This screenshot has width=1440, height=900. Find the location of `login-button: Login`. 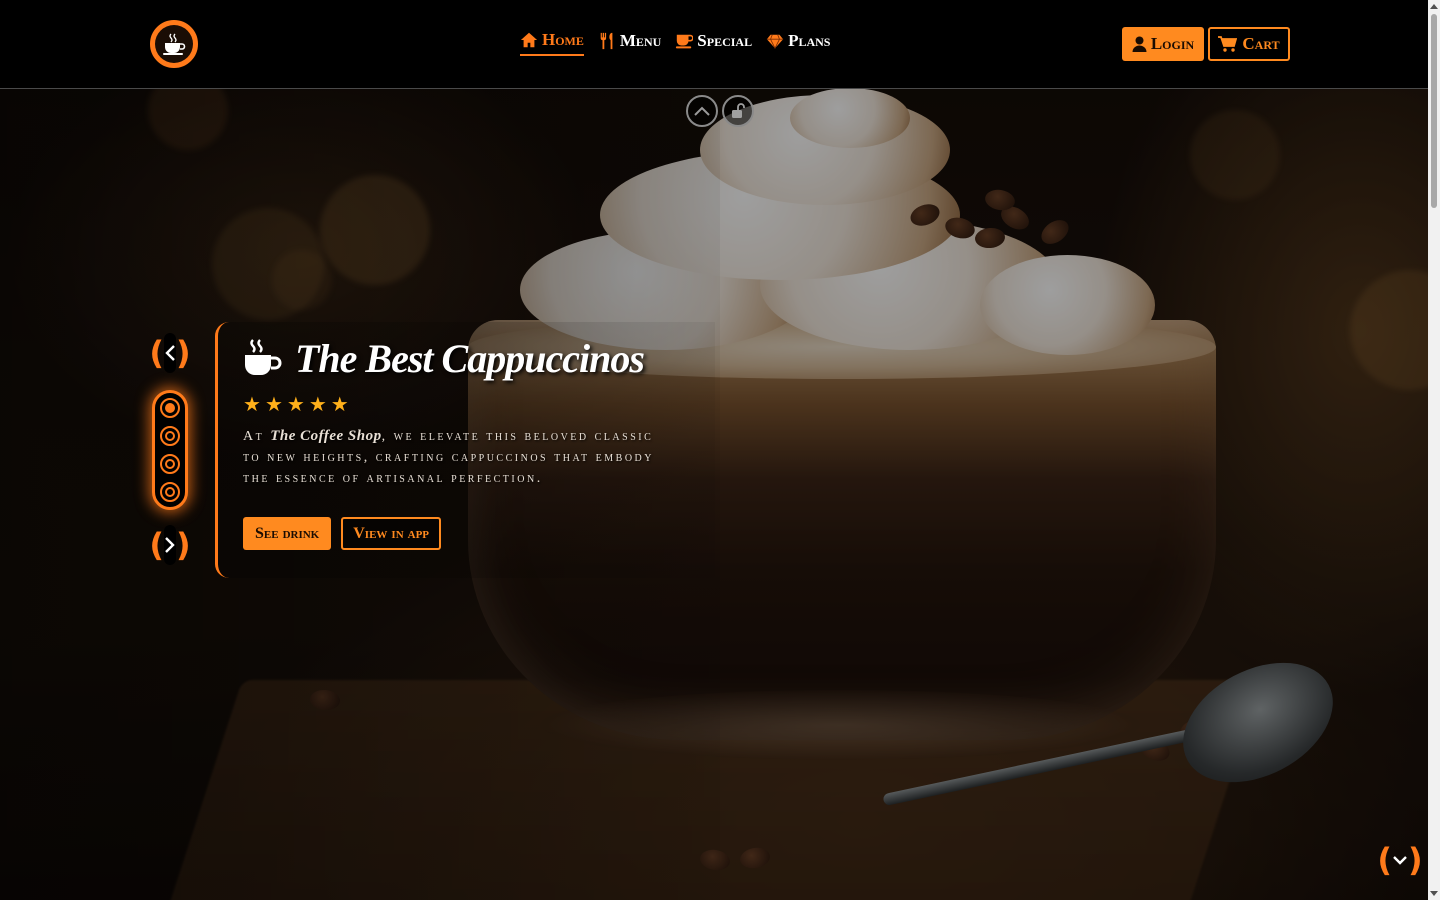

login-button: Login is located at coordinates (1163, 44).